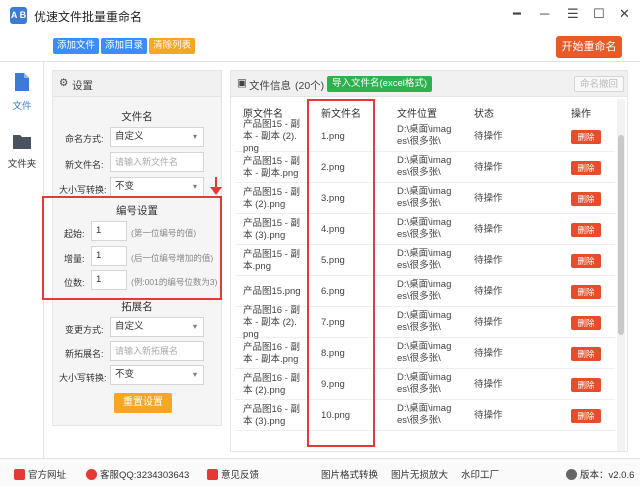 The width and height of the screenshot is (640, 486). Describe the element at coordinates (22, 106) in the screenshot. I see `sidebar-item-label: 文件` at that location.